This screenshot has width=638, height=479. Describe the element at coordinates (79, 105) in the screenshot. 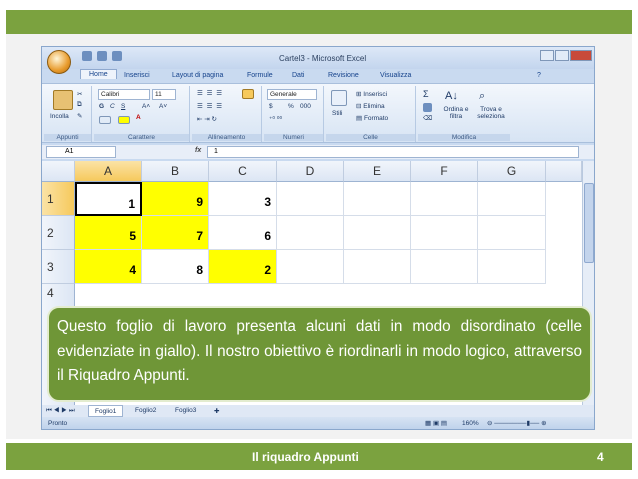

I see `copy-icon: ⧉` at that location.